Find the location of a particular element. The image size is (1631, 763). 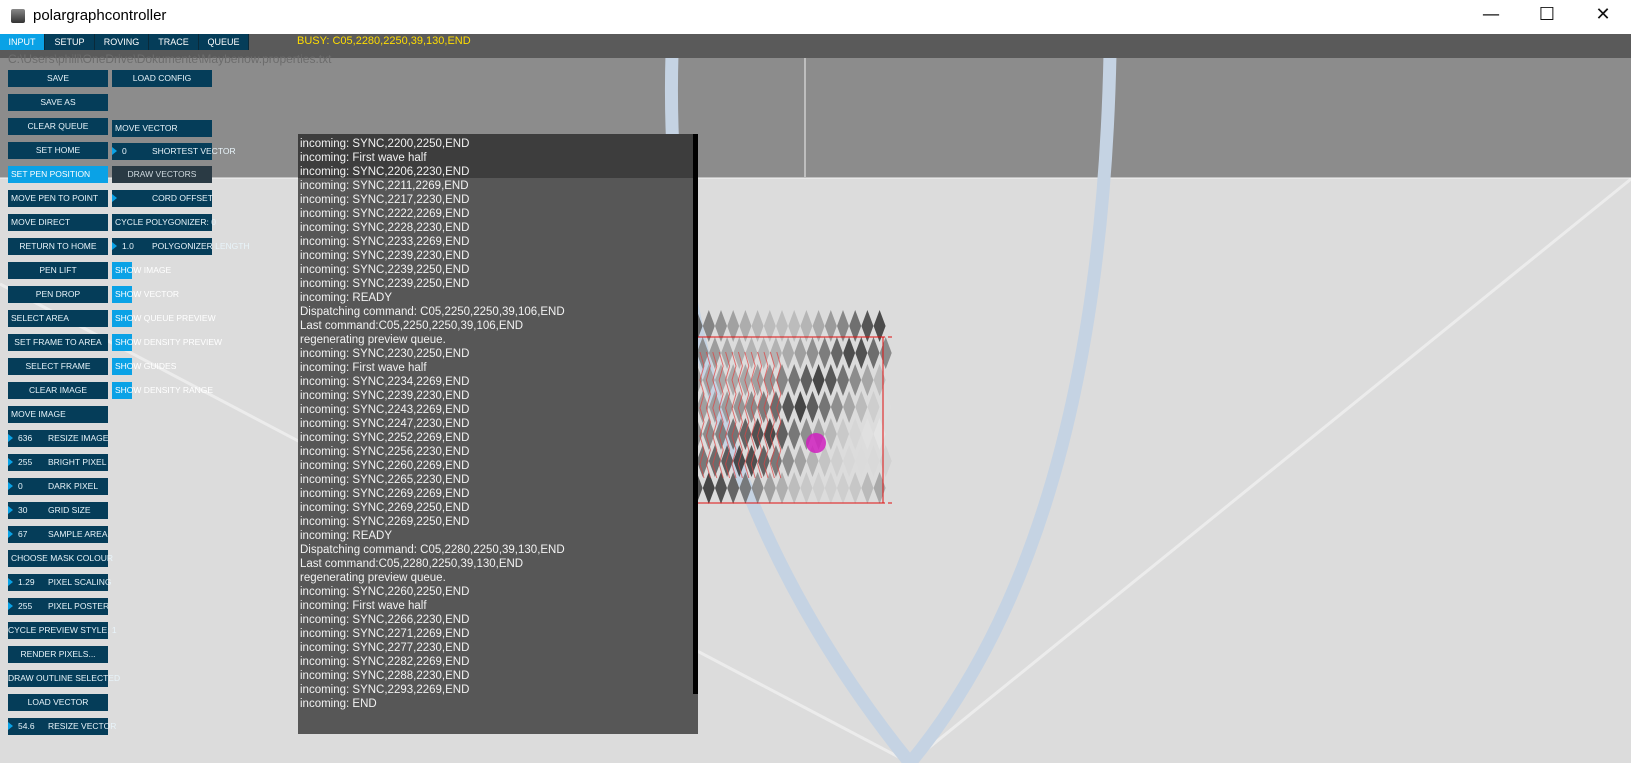

console-line: incoming: SYNC,2234,2269,END is located at coordinates (385, 382).